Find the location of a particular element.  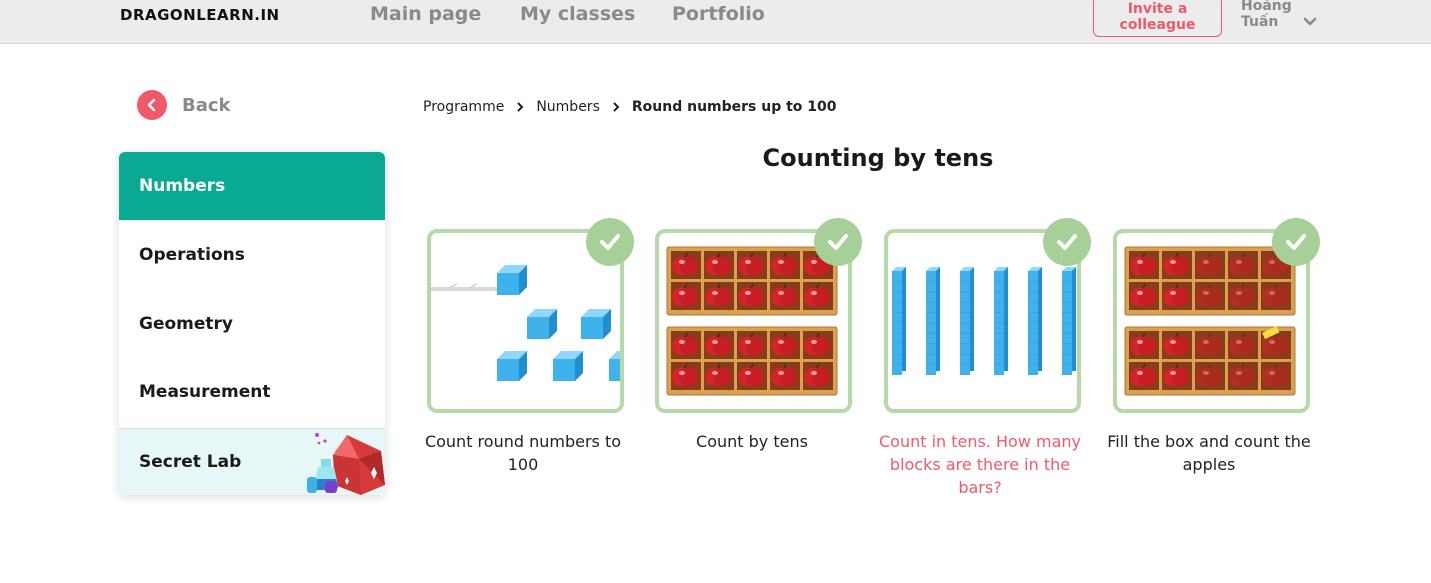

blue-bars-image is located at coordinates (984, 321).